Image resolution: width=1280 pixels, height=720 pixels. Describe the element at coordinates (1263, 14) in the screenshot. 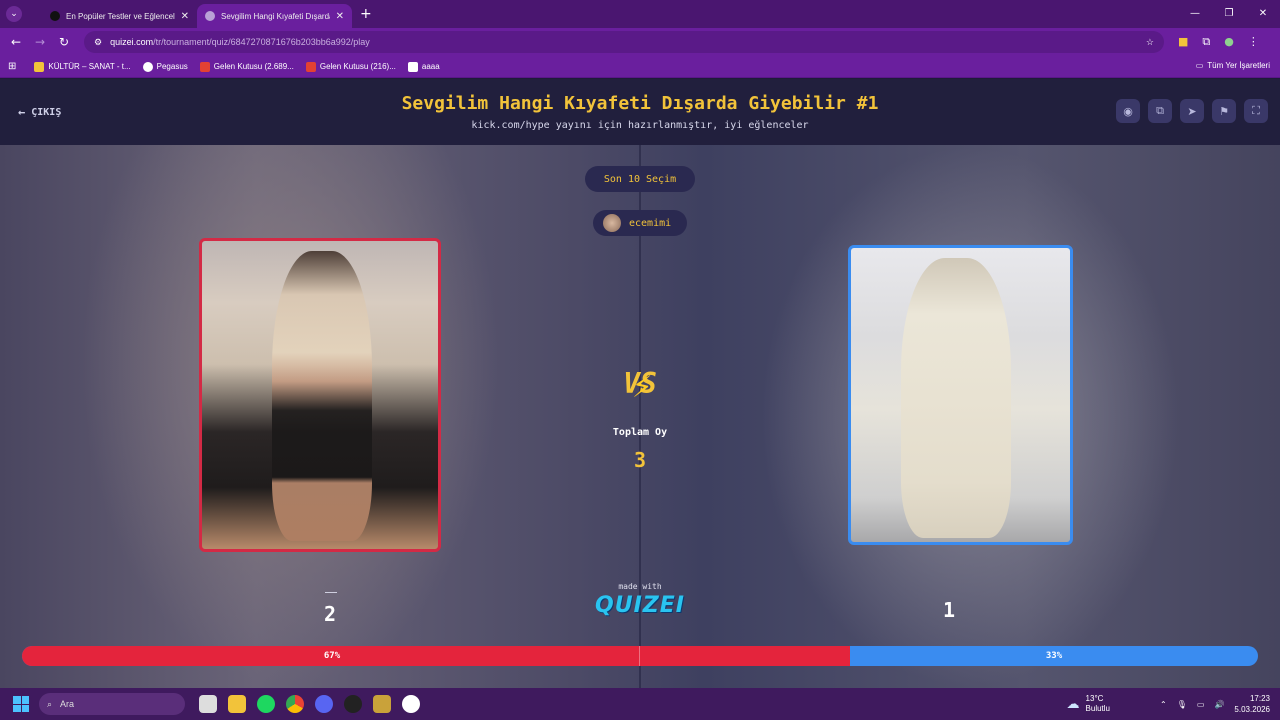

I see `close-window-icon: ✕` at that location.